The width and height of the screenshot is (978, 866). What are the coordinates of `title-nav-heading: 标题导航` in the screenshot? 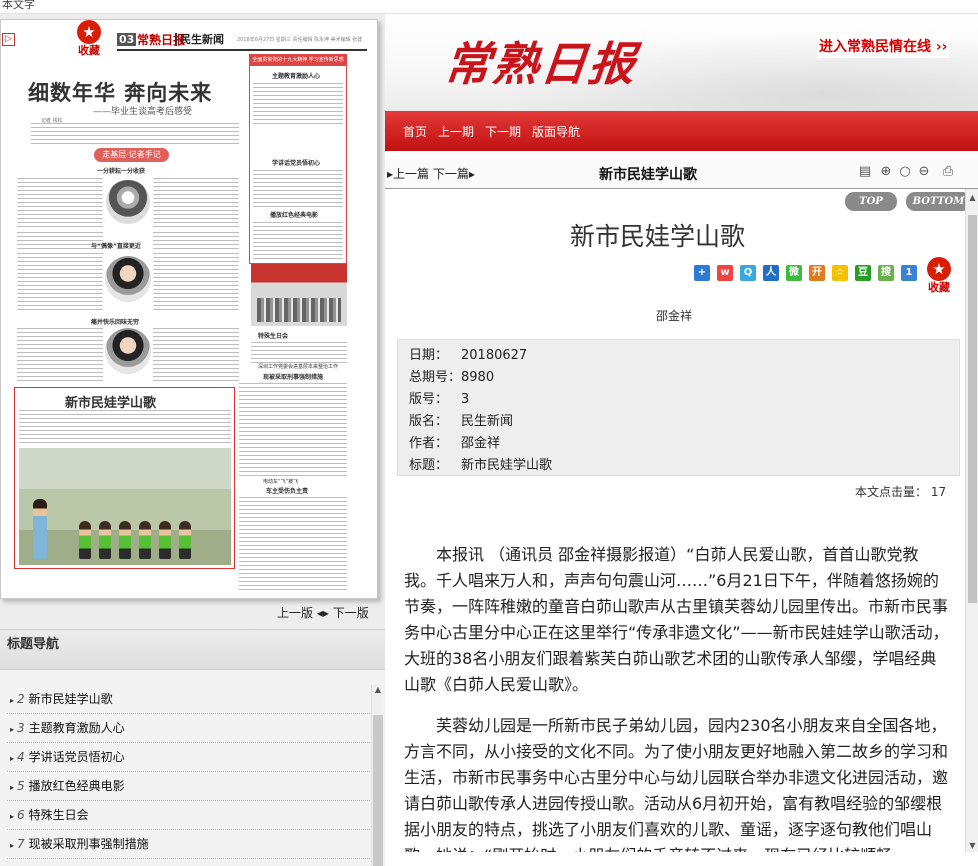 It's located at (192, 649).